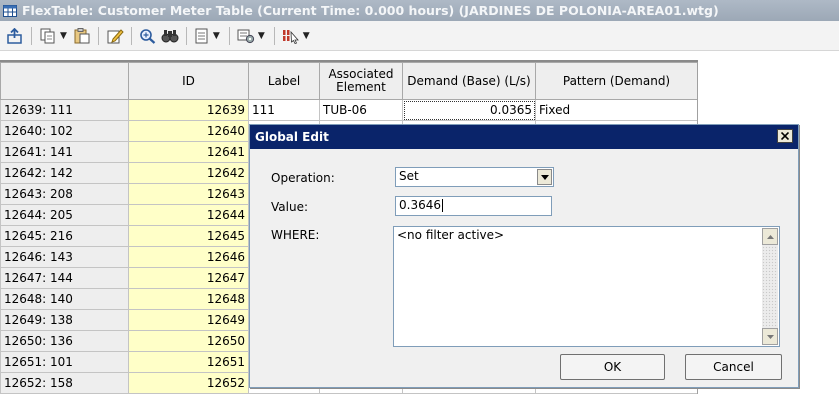 Image resolution: width=839 pixels, height=394 pixels. What do you see at coordinates (188, 383) in the screenshot?
I see `id-cell: 12652` at bounding box center [188, 383].